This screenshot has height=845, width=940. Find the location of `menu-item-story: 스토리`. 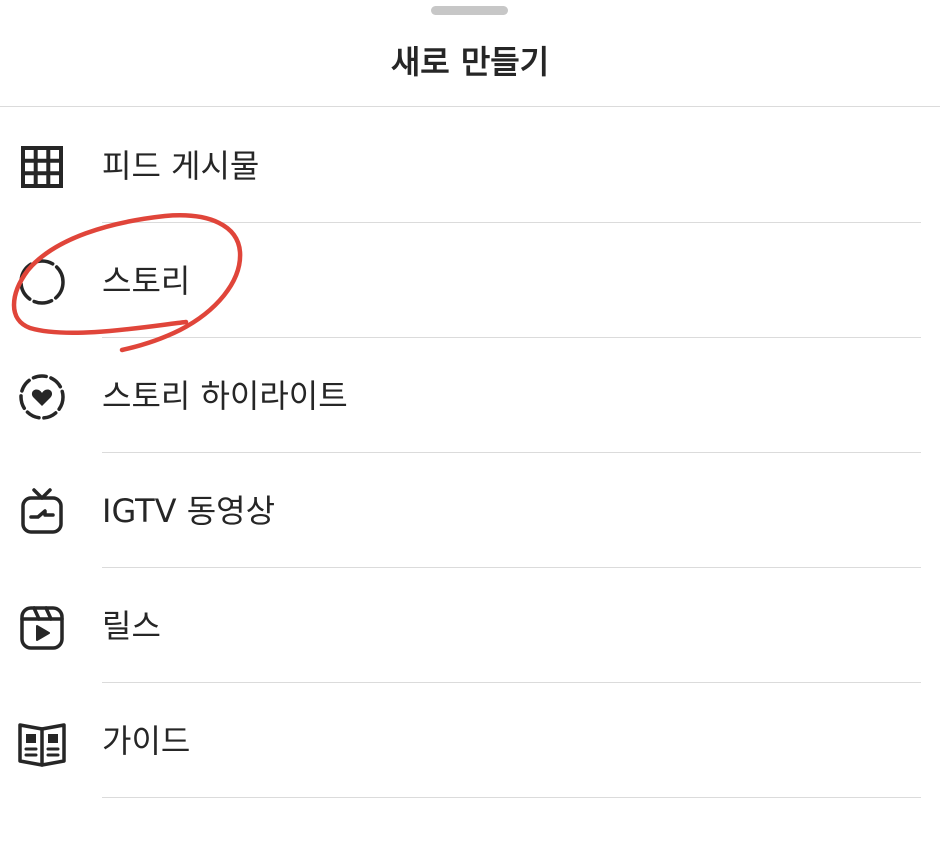

menu-item-story: 스토리 is located at coordinates (470, 280).